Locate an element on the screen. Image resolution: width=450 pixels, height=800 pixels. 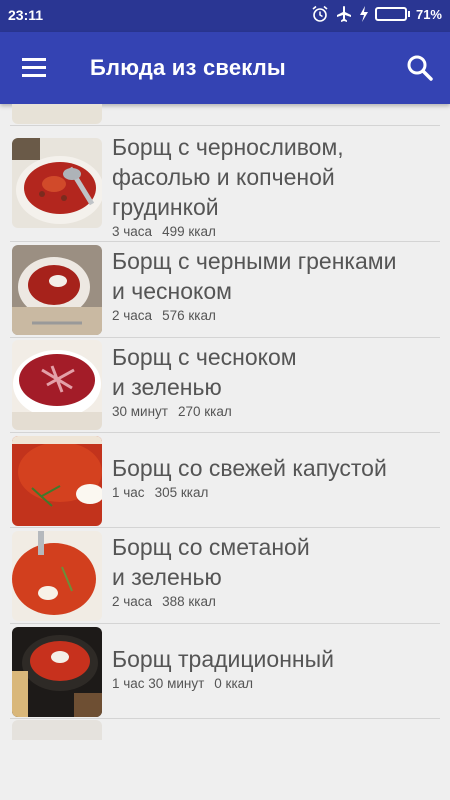
status-icons: 71% is located at coordinates (376, 14).